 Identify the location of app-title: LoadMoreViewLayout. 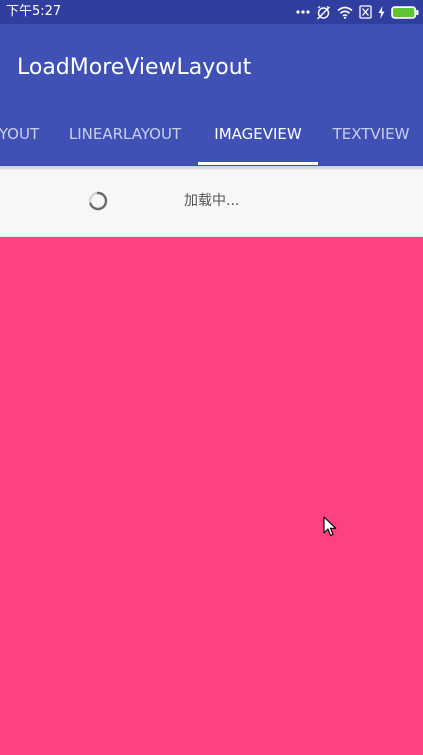
(134, 67).